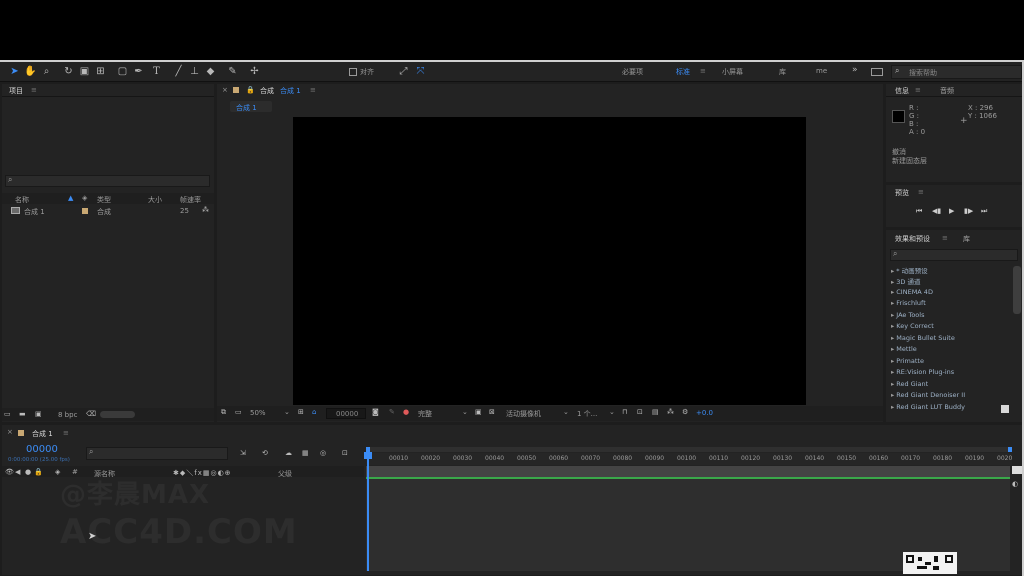 The height and width of the screenshot is (576, 1024). What do you see at coordinates (1017, 470) in the screenshot?
I see `zoom-in-timeline-icon` at bounding box center [1017, 470].